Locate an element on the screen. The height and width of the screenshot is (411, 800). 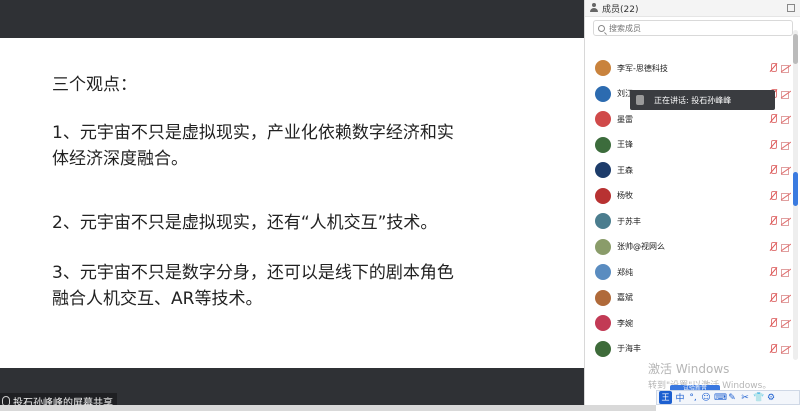
member-name: 嘉斌 is located at coordinates (625, 297).